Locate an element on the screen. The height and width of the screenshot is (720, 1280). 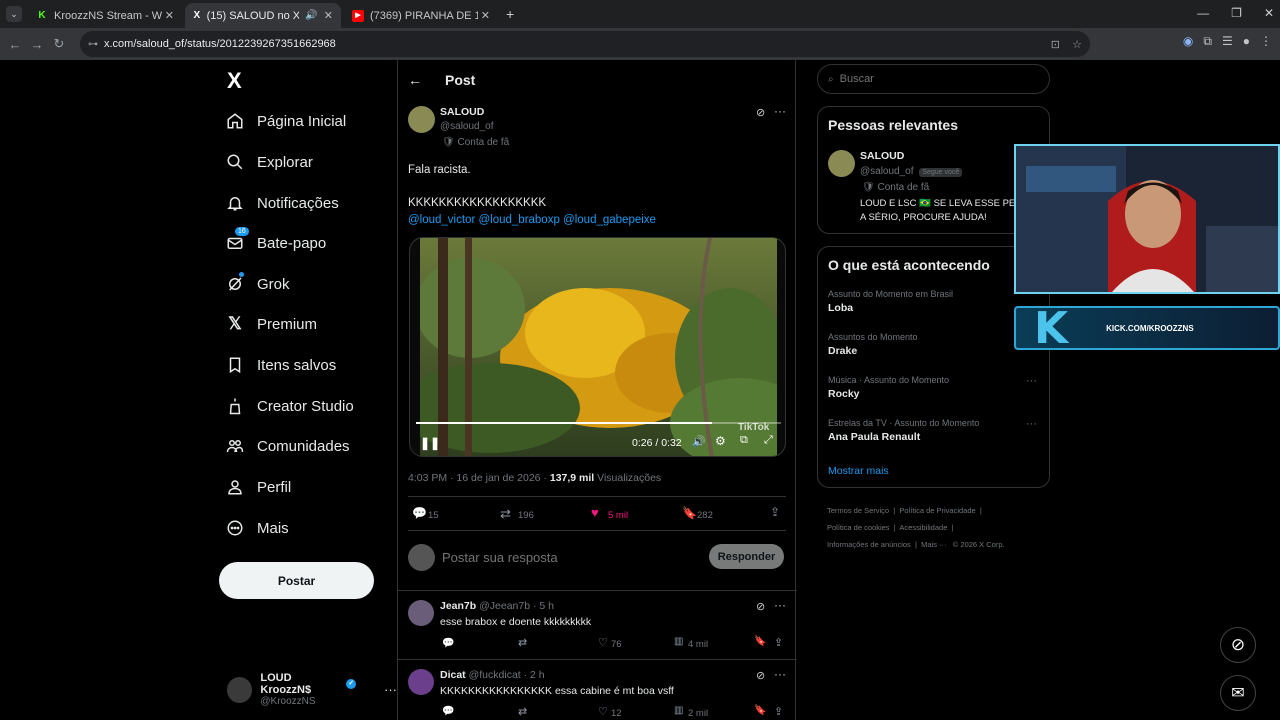
reply-author: Jean7b is located at coordinates (458, 606).